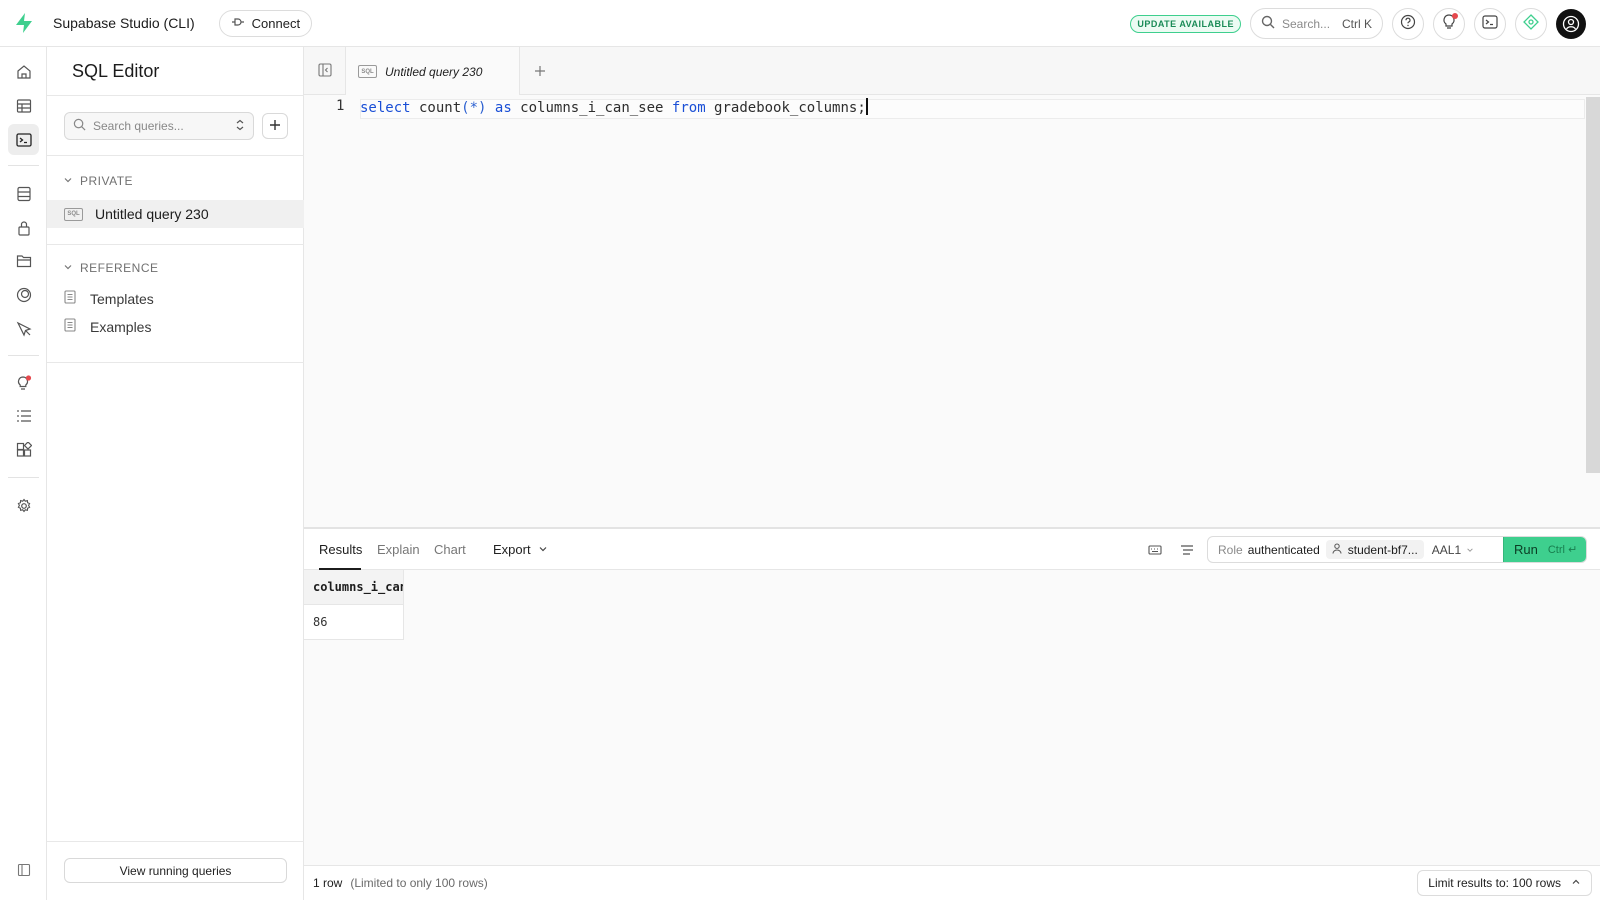 This screenshot has height=900, width=1600. Describe the element at coordinates (385, 108) in the screenshot. I see `code-token: select` at that location.